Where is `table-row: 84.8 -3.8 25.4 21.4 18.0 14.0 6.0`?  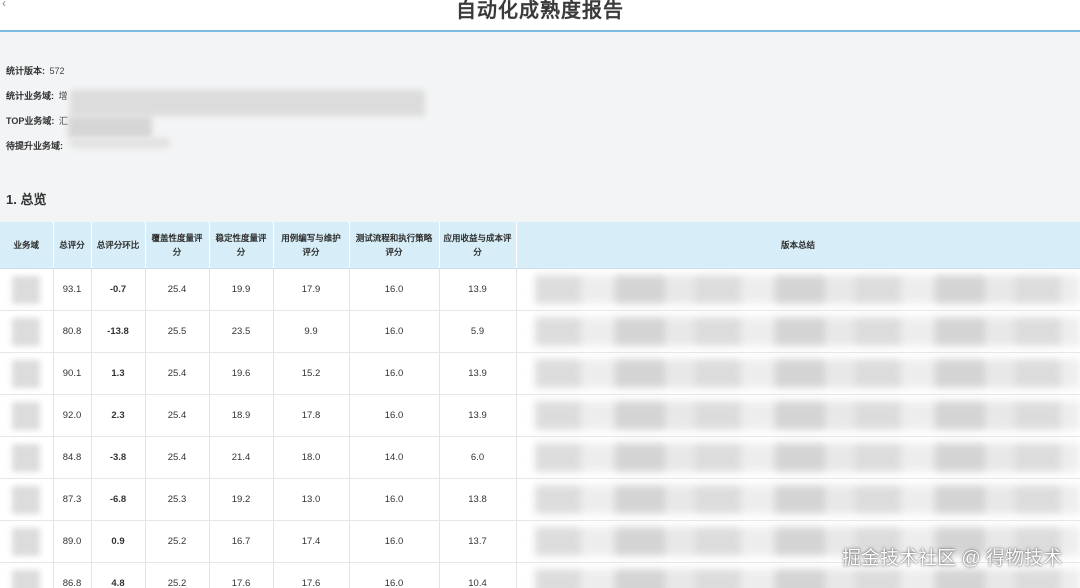 table-row: 84.8 -3.8 25.4 21.4 18.0 14.0 6.0 is located at coordinates (540, 457).